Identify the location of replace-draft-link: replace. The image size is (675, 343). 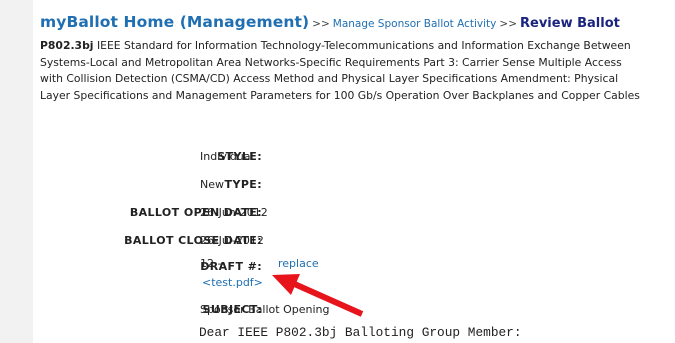
(298, 263).